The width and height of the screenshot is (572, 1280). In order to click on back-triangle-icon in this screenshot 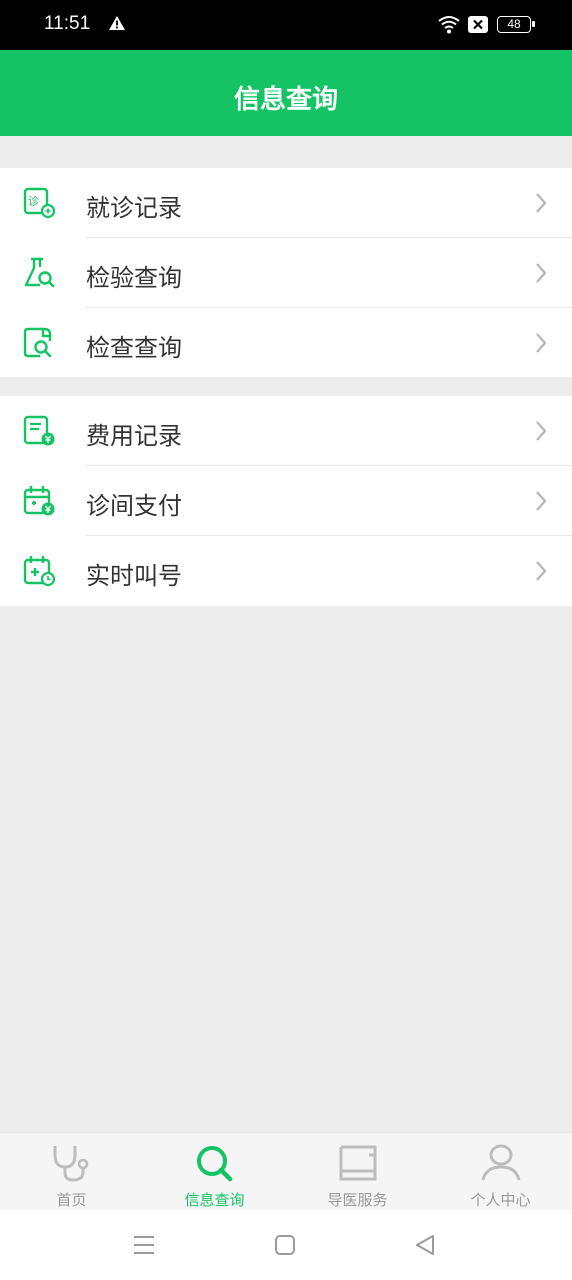, I will do `click(425, 1247)`.